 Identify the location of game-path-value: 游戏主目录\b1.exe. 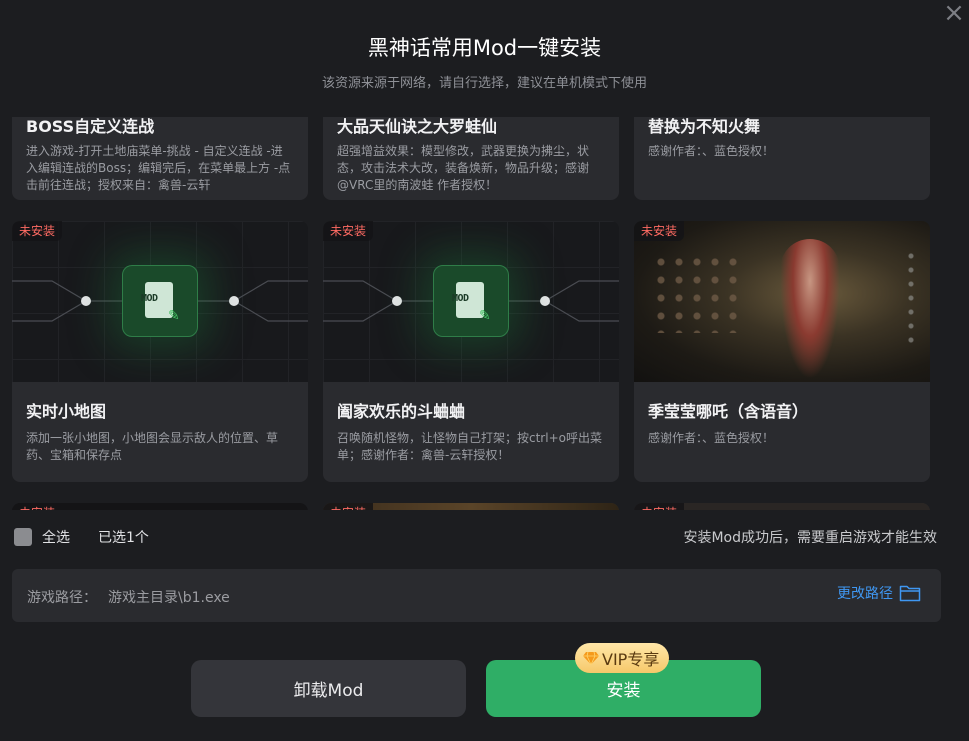
(169, 598).